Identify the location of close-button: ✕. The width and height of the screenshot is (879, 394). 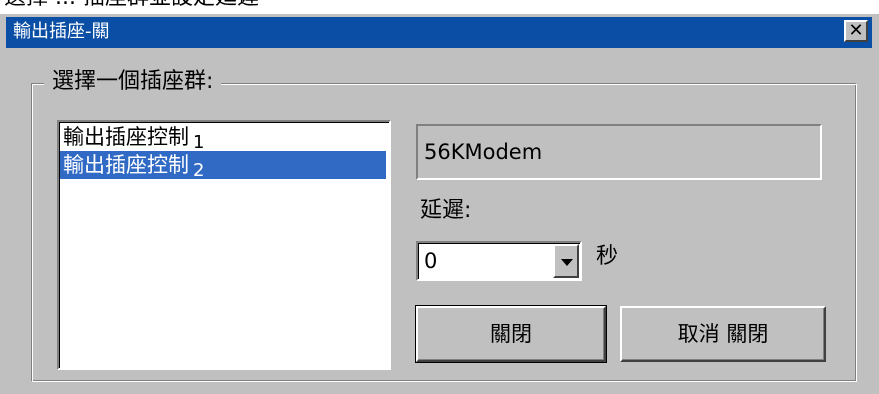
(856, 31).